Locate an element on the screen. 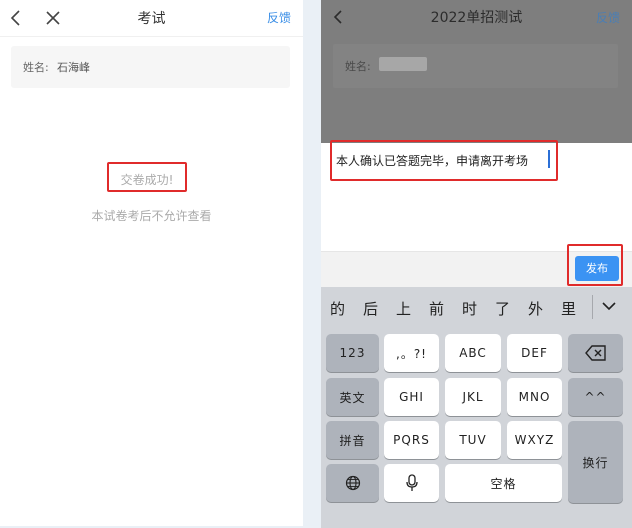  microphone-icon is located at coordinates (411, 482).